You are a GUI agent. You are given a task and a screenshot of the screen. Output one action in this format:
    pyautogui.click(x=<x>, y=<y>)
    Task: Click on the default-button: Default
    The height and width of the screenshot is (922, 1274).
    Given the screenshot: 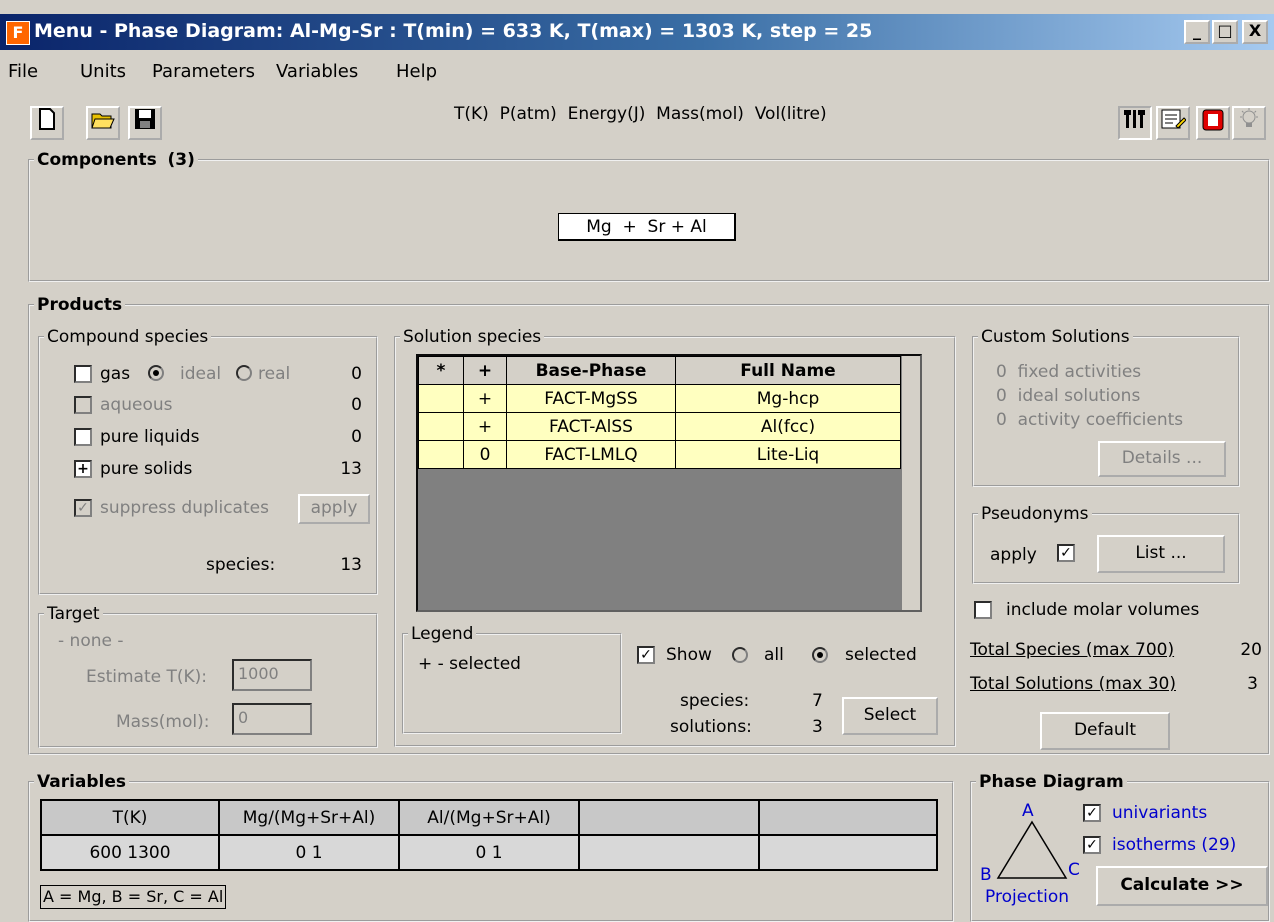 What is the action you would take?
    pyautogui.click(x=1105, y=731)
    